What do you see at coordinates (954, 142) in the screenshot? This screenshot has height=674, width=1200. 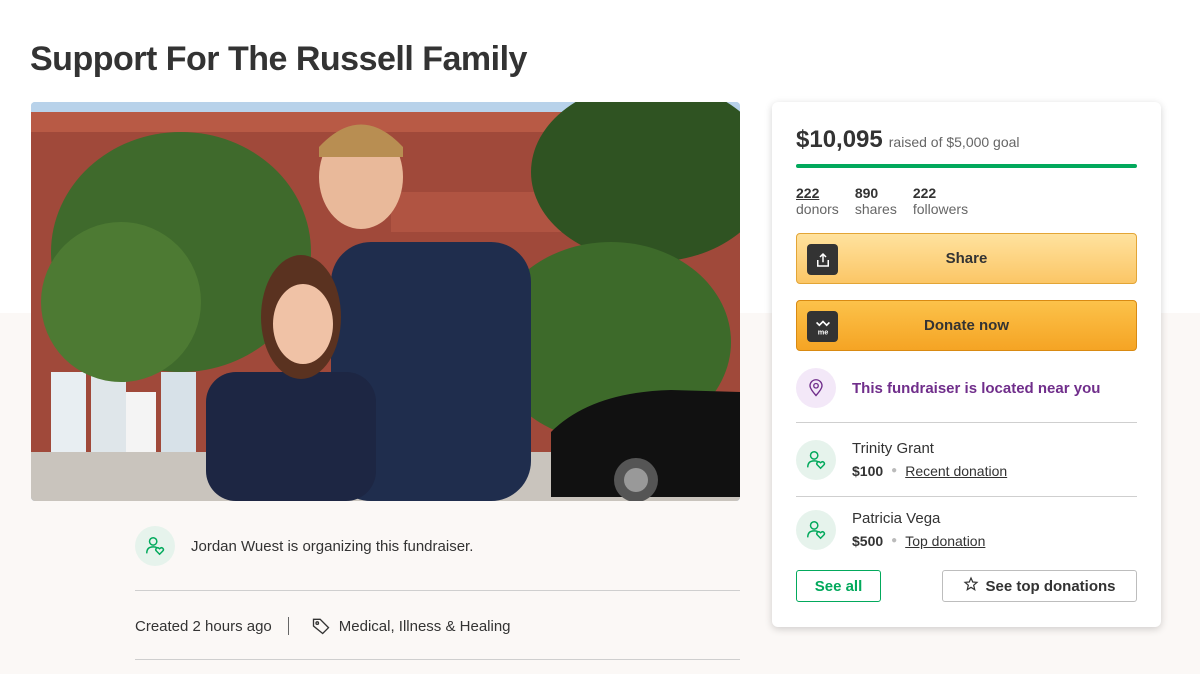 I see `raised-goal: raised of $5,000 goal` at bounding box center [954, 142].